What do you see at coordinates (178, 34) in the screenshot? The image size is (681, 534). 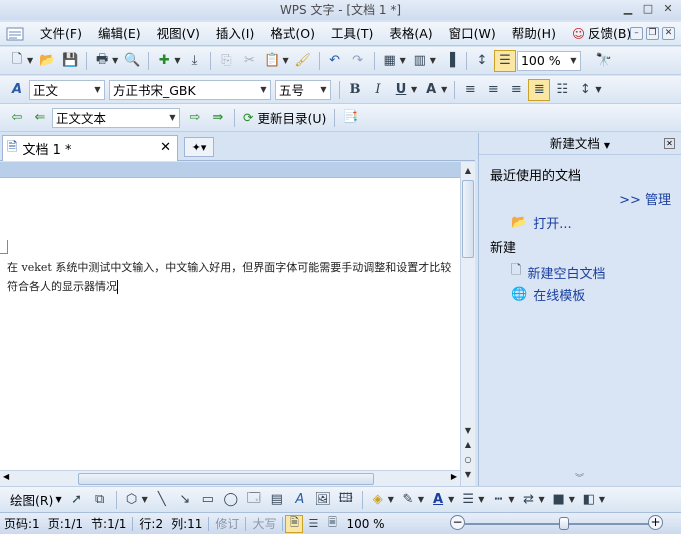 I see `menu-view: 视图(V)` at bounding box center [178, 34].